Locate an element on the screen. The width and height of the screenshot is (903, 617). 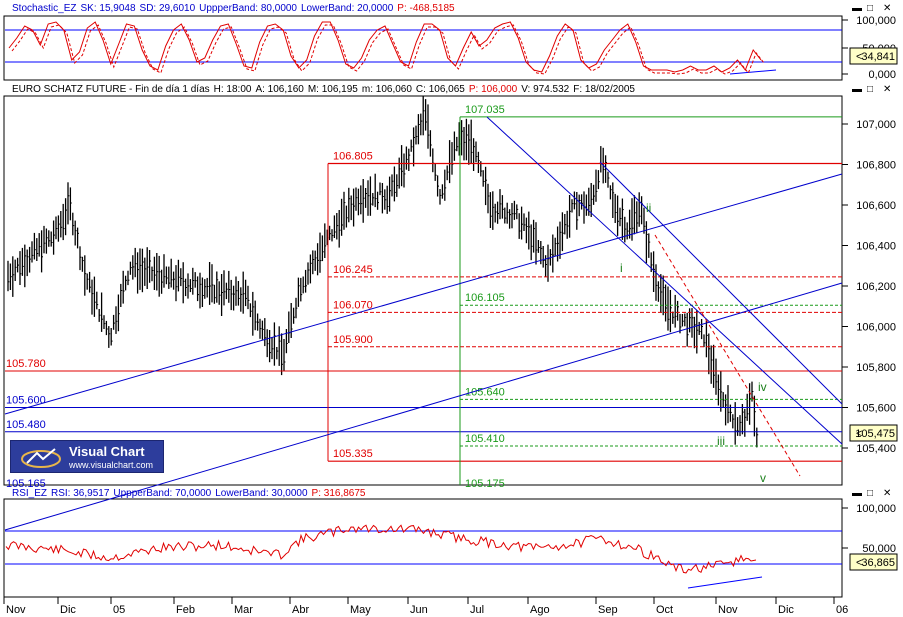
stoch-window-buttons: ▬ □ ✕ is located at coordinates (871, 8).